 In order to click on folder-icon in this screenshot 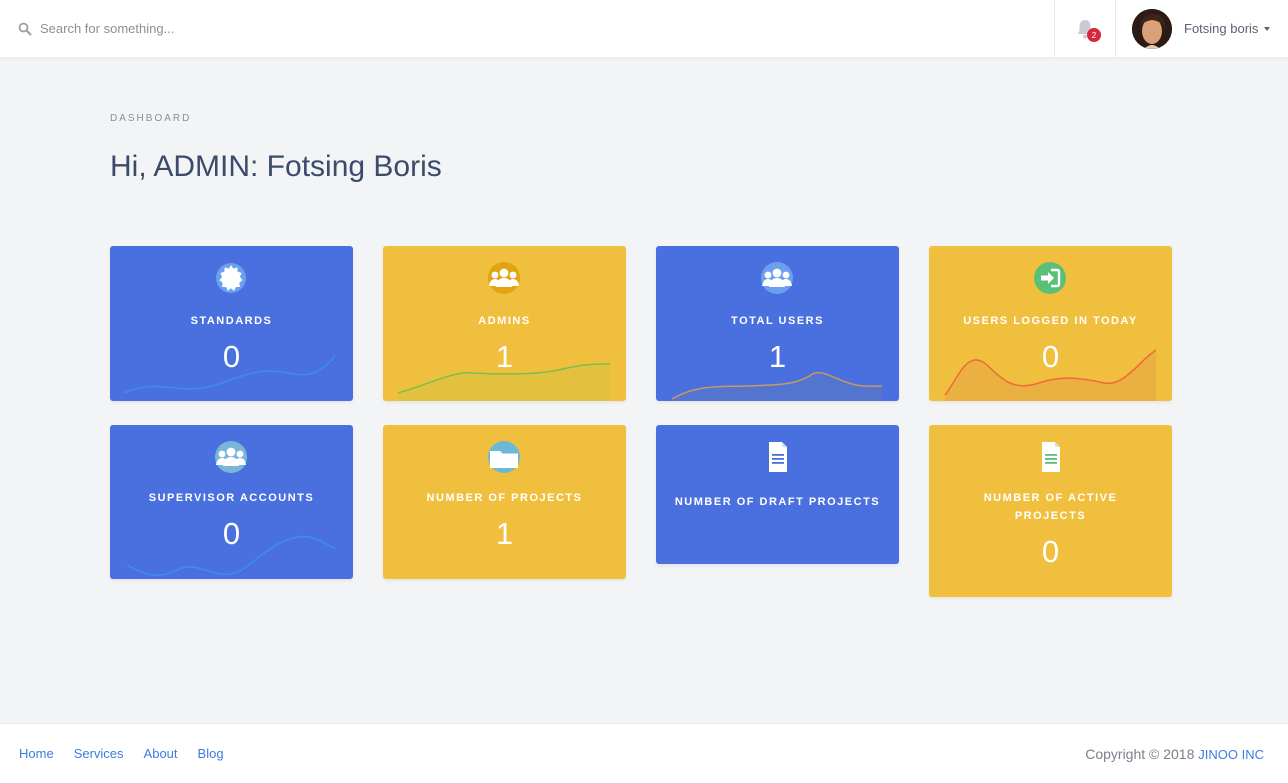, I will do `click(504, 457)`.